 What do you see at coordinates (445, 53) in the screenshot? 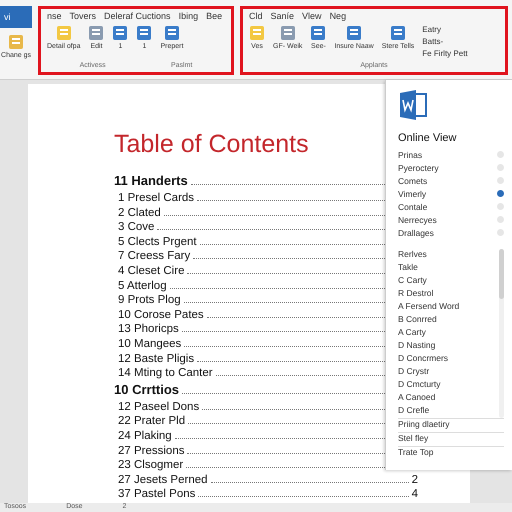
I see `ribbon-item: Fe Firlty Pett` at bounding box center [445, 53].